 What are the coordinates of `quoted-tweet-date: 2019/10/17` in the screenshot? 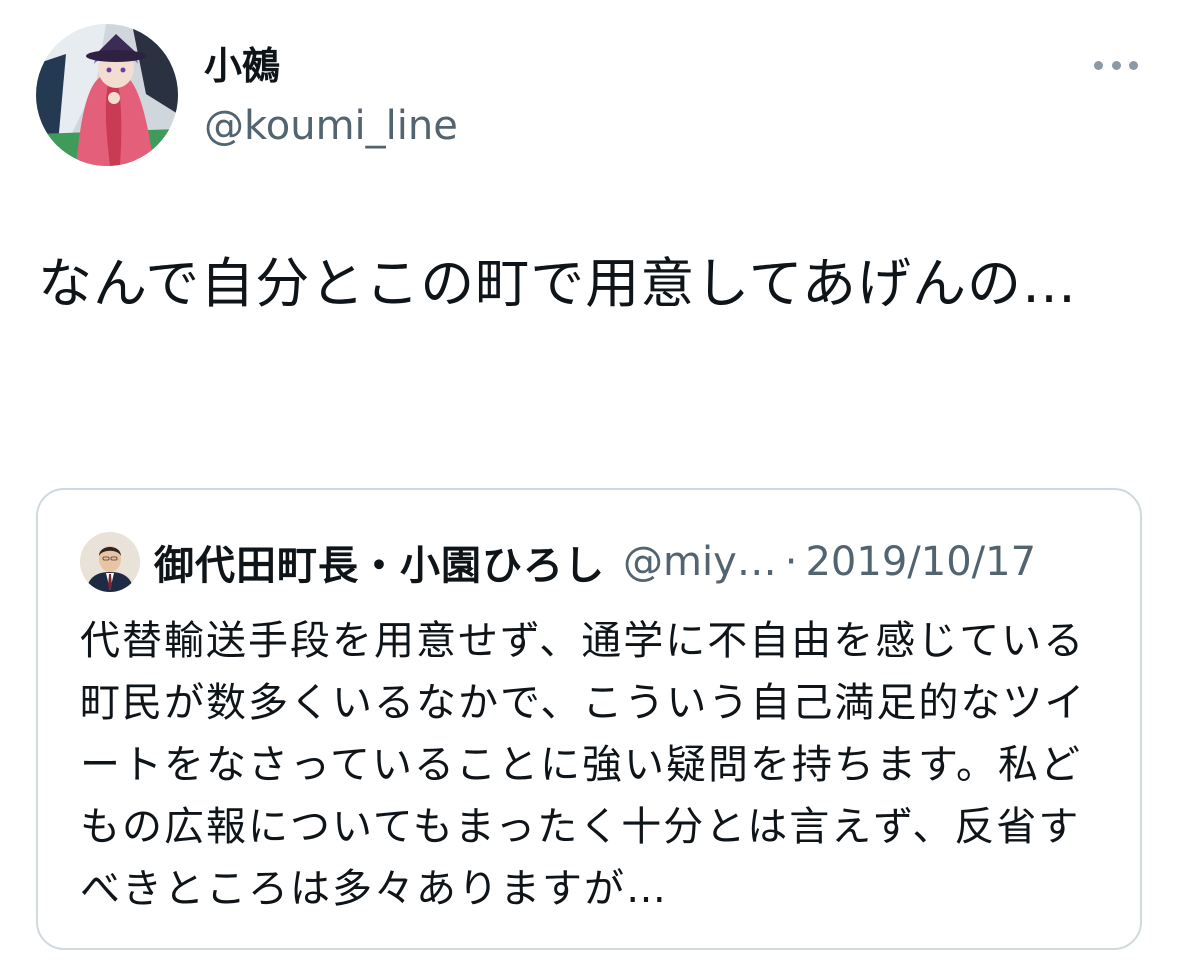 It's located at (920, 562).